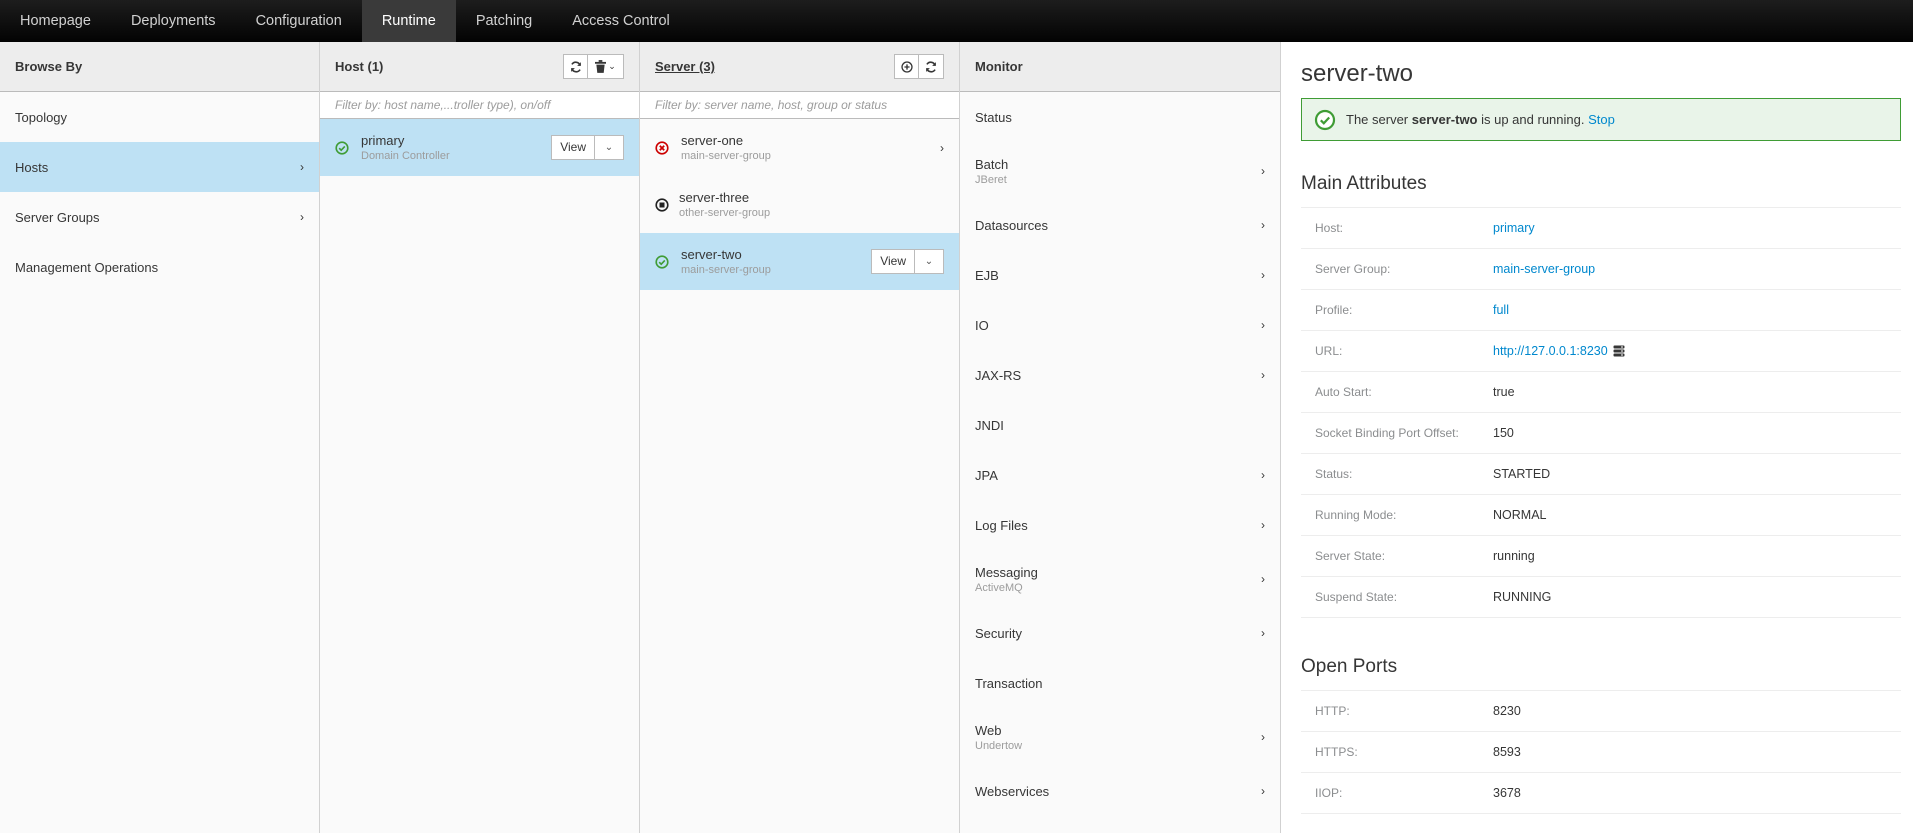 The height and width of the screenshot is (833, 1913). What do you see at coordinates (1601, 392) in the screenshot?
I see `attribute-row: Auto Start: true` at bounding box center [1601, 392].